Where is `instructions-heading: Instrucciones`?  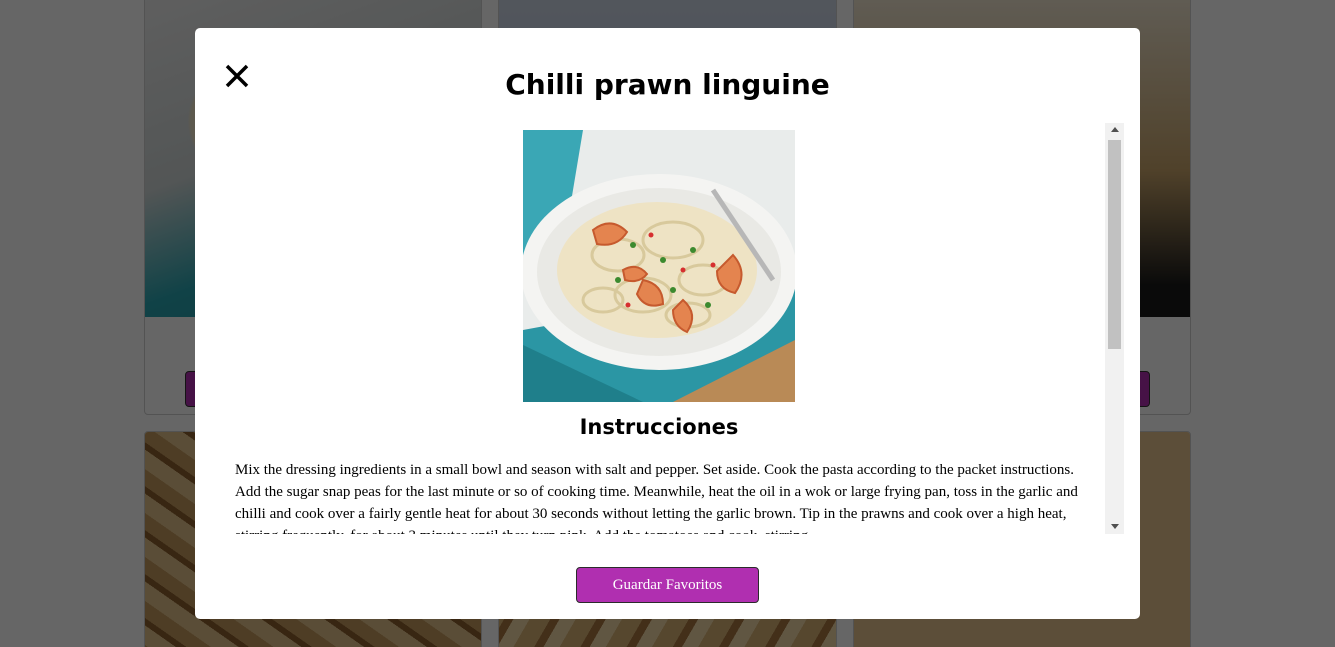 instructions-heading: Instrucciones is located at coordinates (659, 427).